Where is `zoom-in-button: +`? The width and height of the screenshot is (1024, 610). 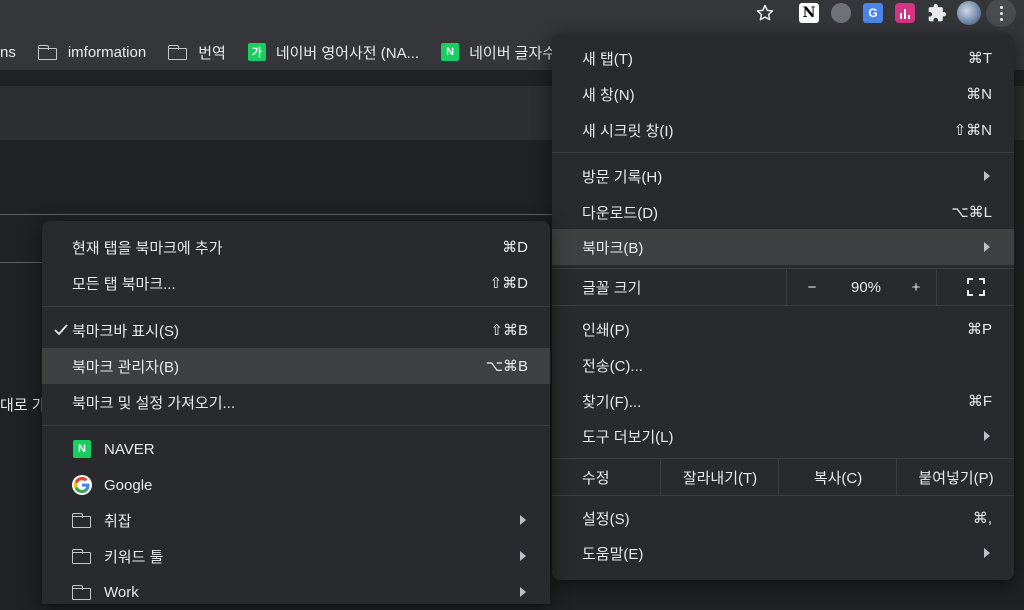
zoom-in-button: + is located at coordinates (916, 287).